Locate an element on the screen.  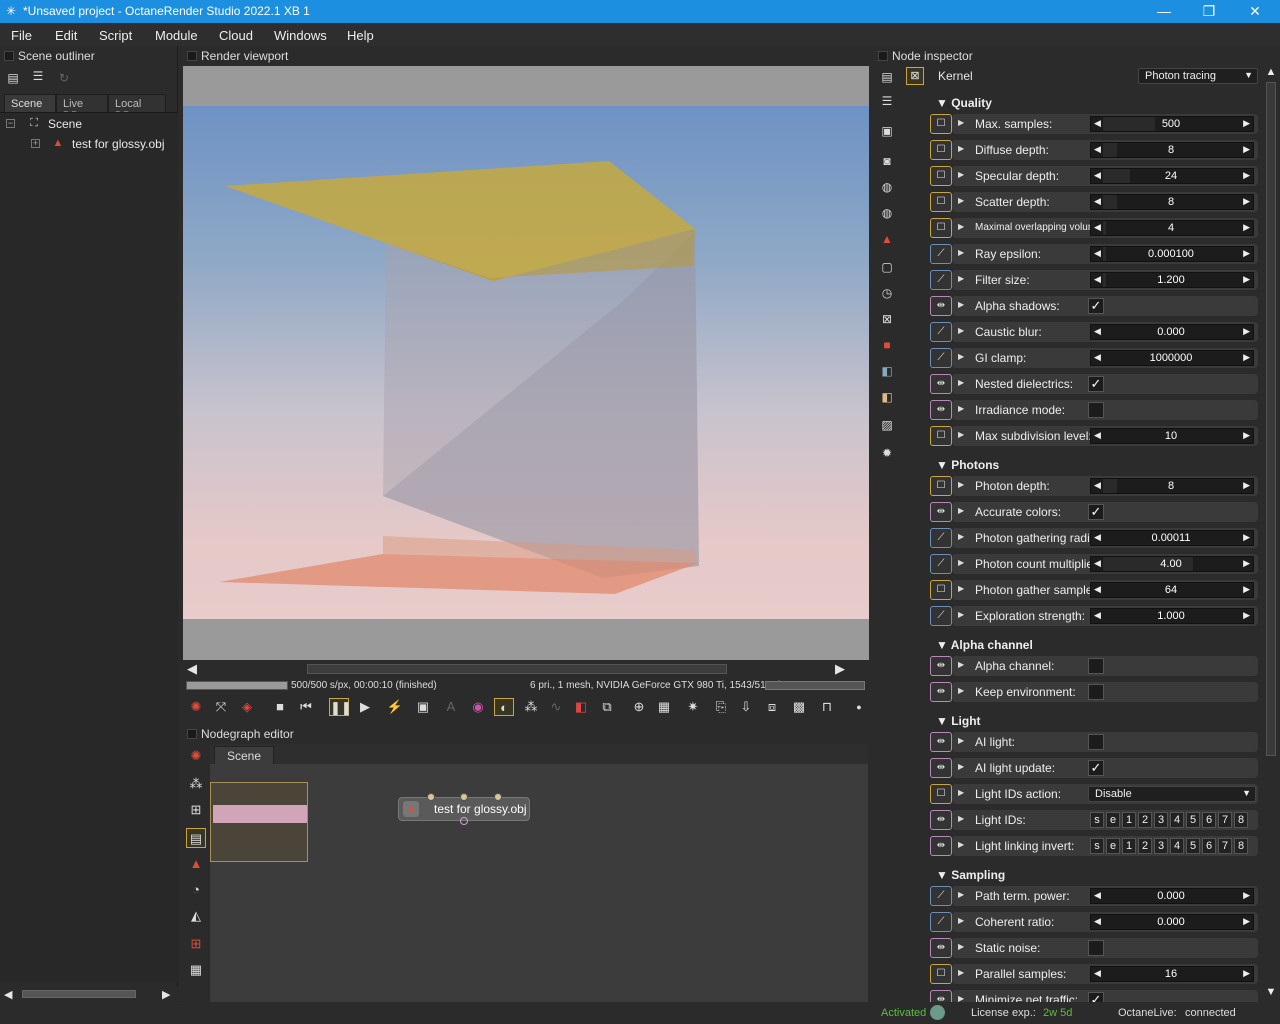
light-id-toggle: 4 is located at coordinates (1177, 820).